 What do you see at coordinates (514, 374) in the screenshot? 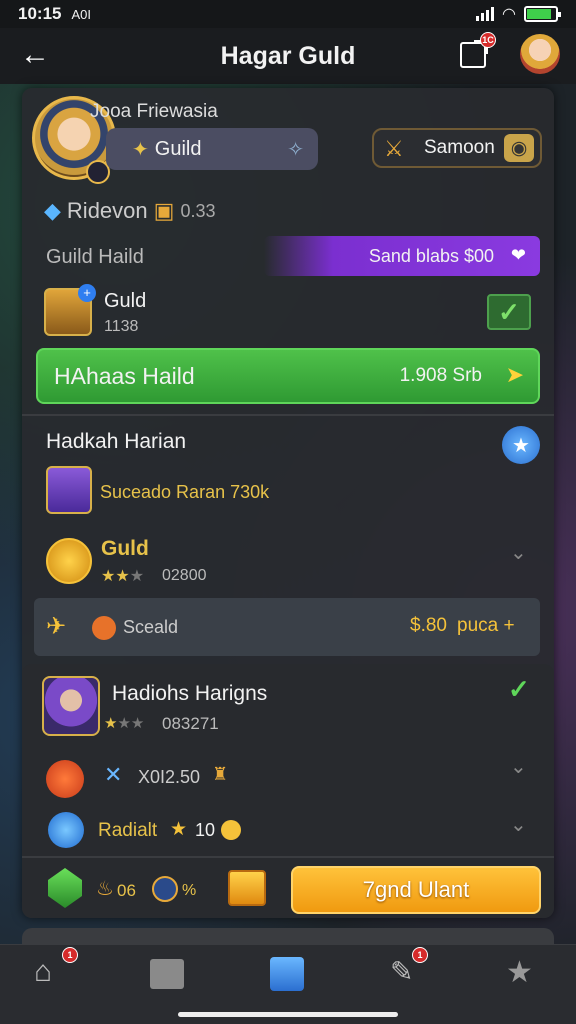
I see `arrow-icon: ➤` at bounding box center [514, 374].